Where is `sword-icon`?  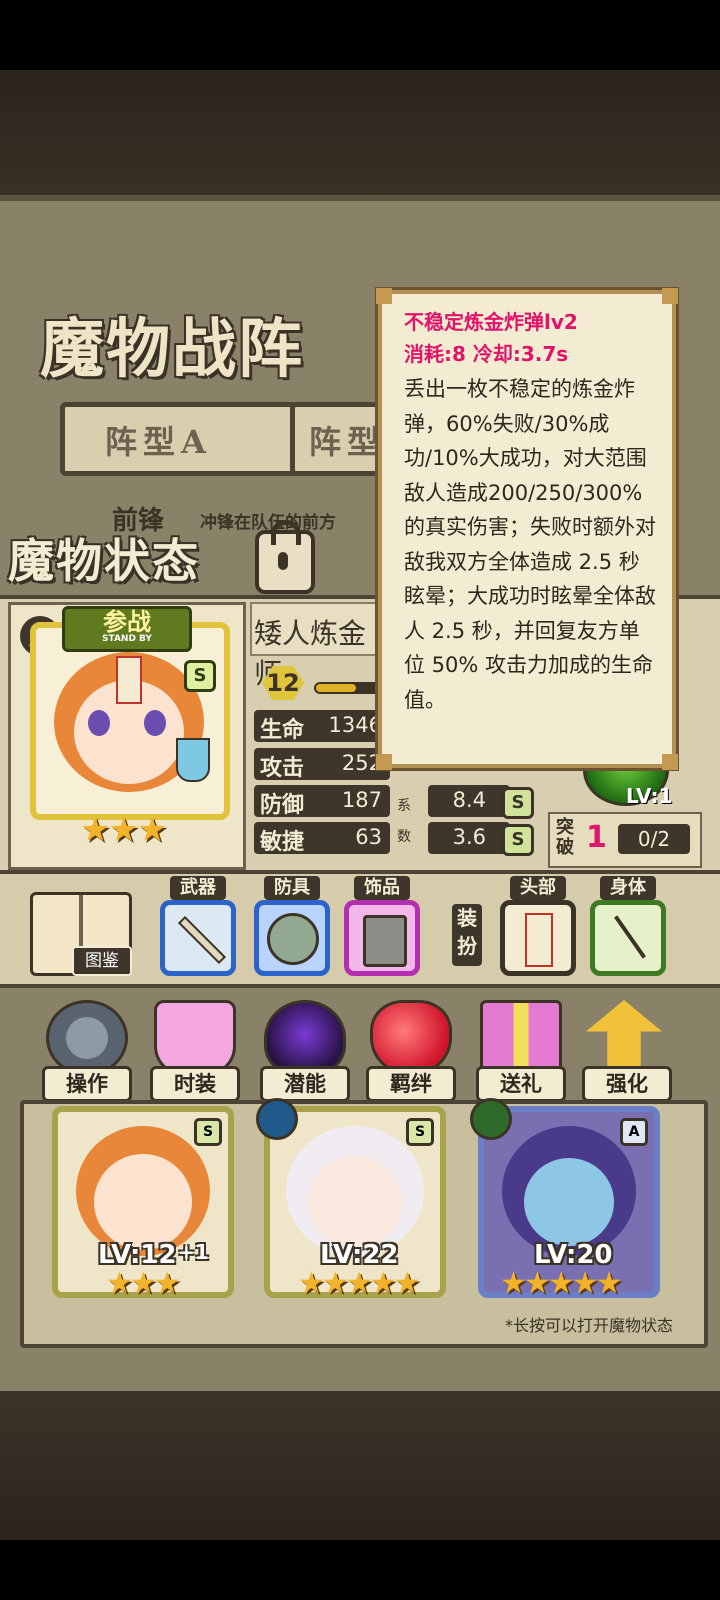
sword-icon is located at coordinates (202, 940).